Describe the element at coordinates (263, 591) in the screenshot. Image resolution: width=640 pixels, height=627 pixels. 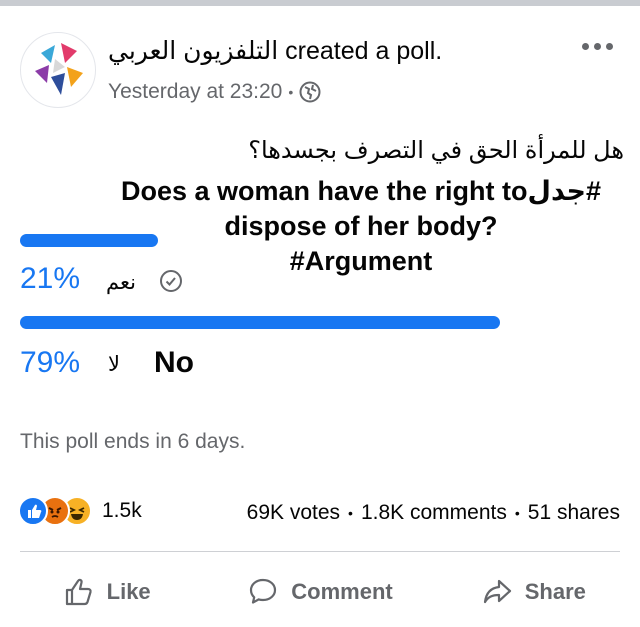
I see `comment-icon` at that location.